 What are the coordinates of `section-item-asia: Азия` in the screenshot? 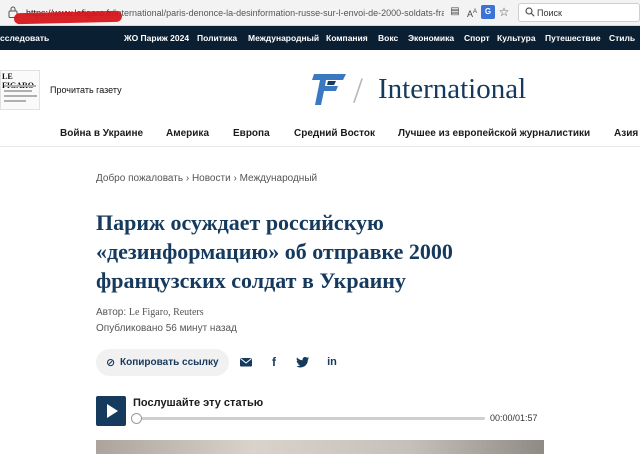 It's located at (626, 133).